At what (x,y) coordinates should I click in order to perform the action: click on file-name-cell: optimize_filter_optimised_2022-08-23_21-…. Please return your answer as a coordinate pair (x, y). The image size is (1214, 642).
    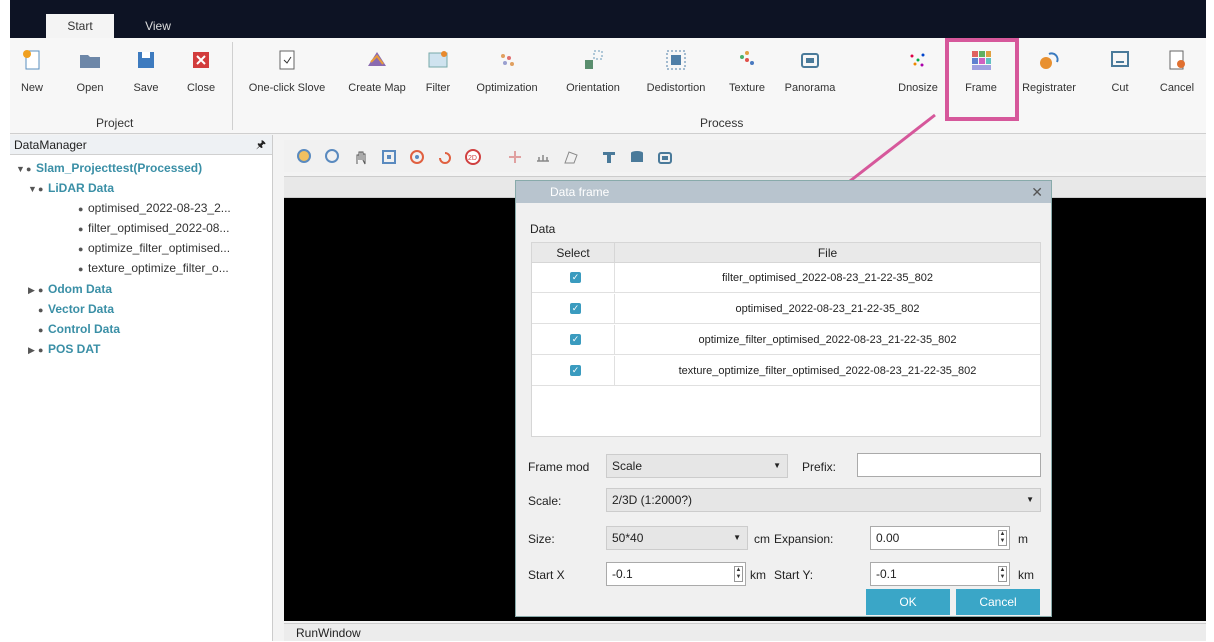
    Looking at the image, I should click on (827, 340).